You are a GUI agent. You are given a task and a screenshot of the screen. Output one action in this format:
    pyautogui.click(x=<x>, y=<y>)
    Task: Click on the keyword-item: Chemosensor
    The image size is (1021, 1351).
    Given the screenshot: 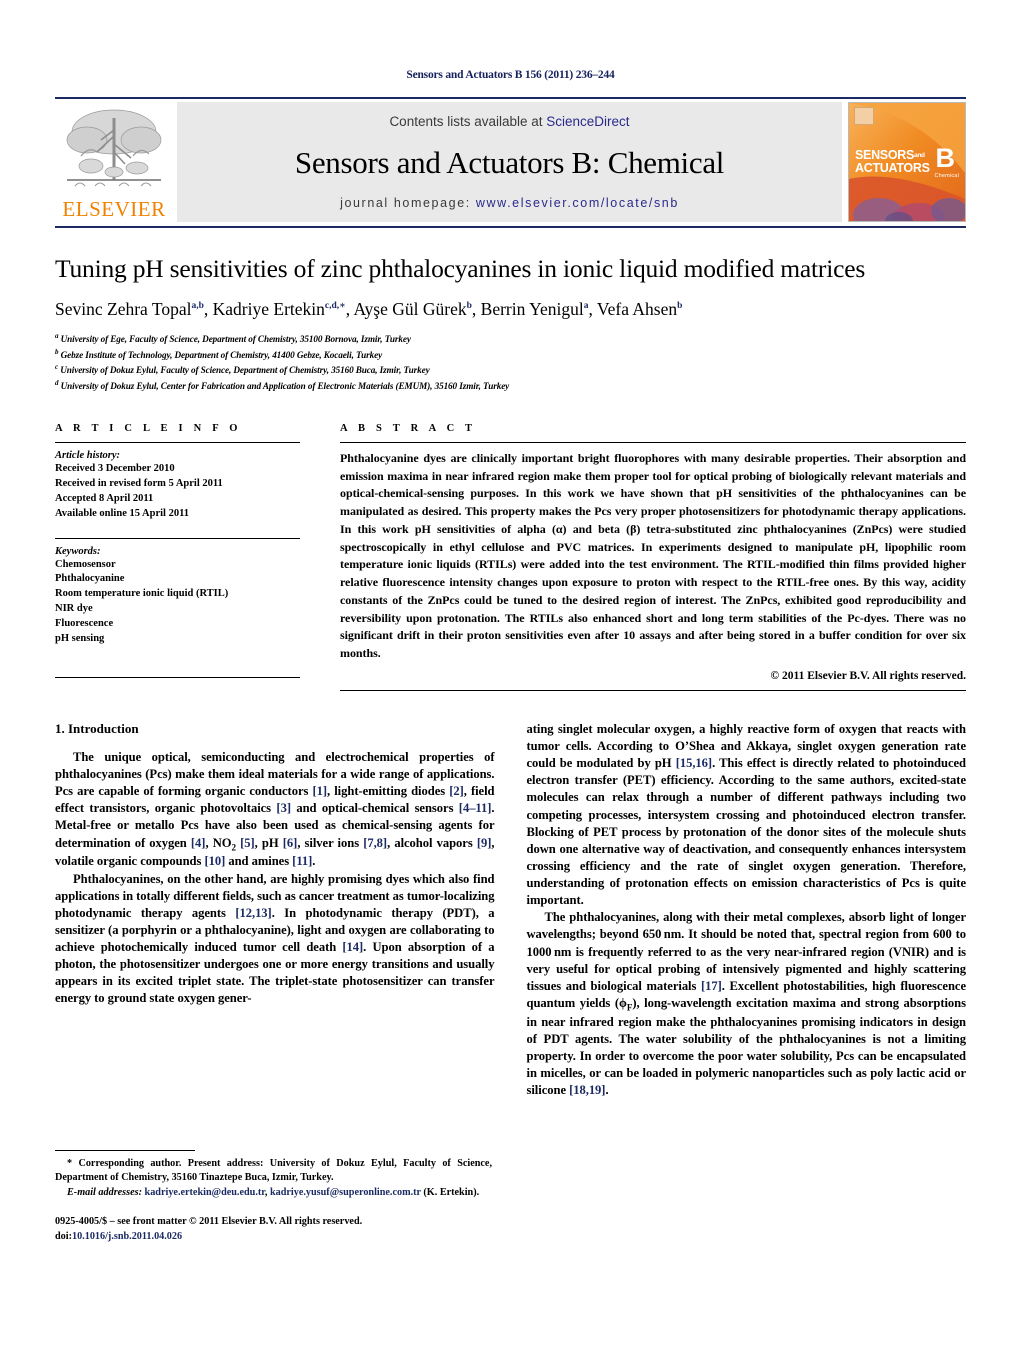 What is the action you would take?
    pyautogui.click(x=85, y=564)
    